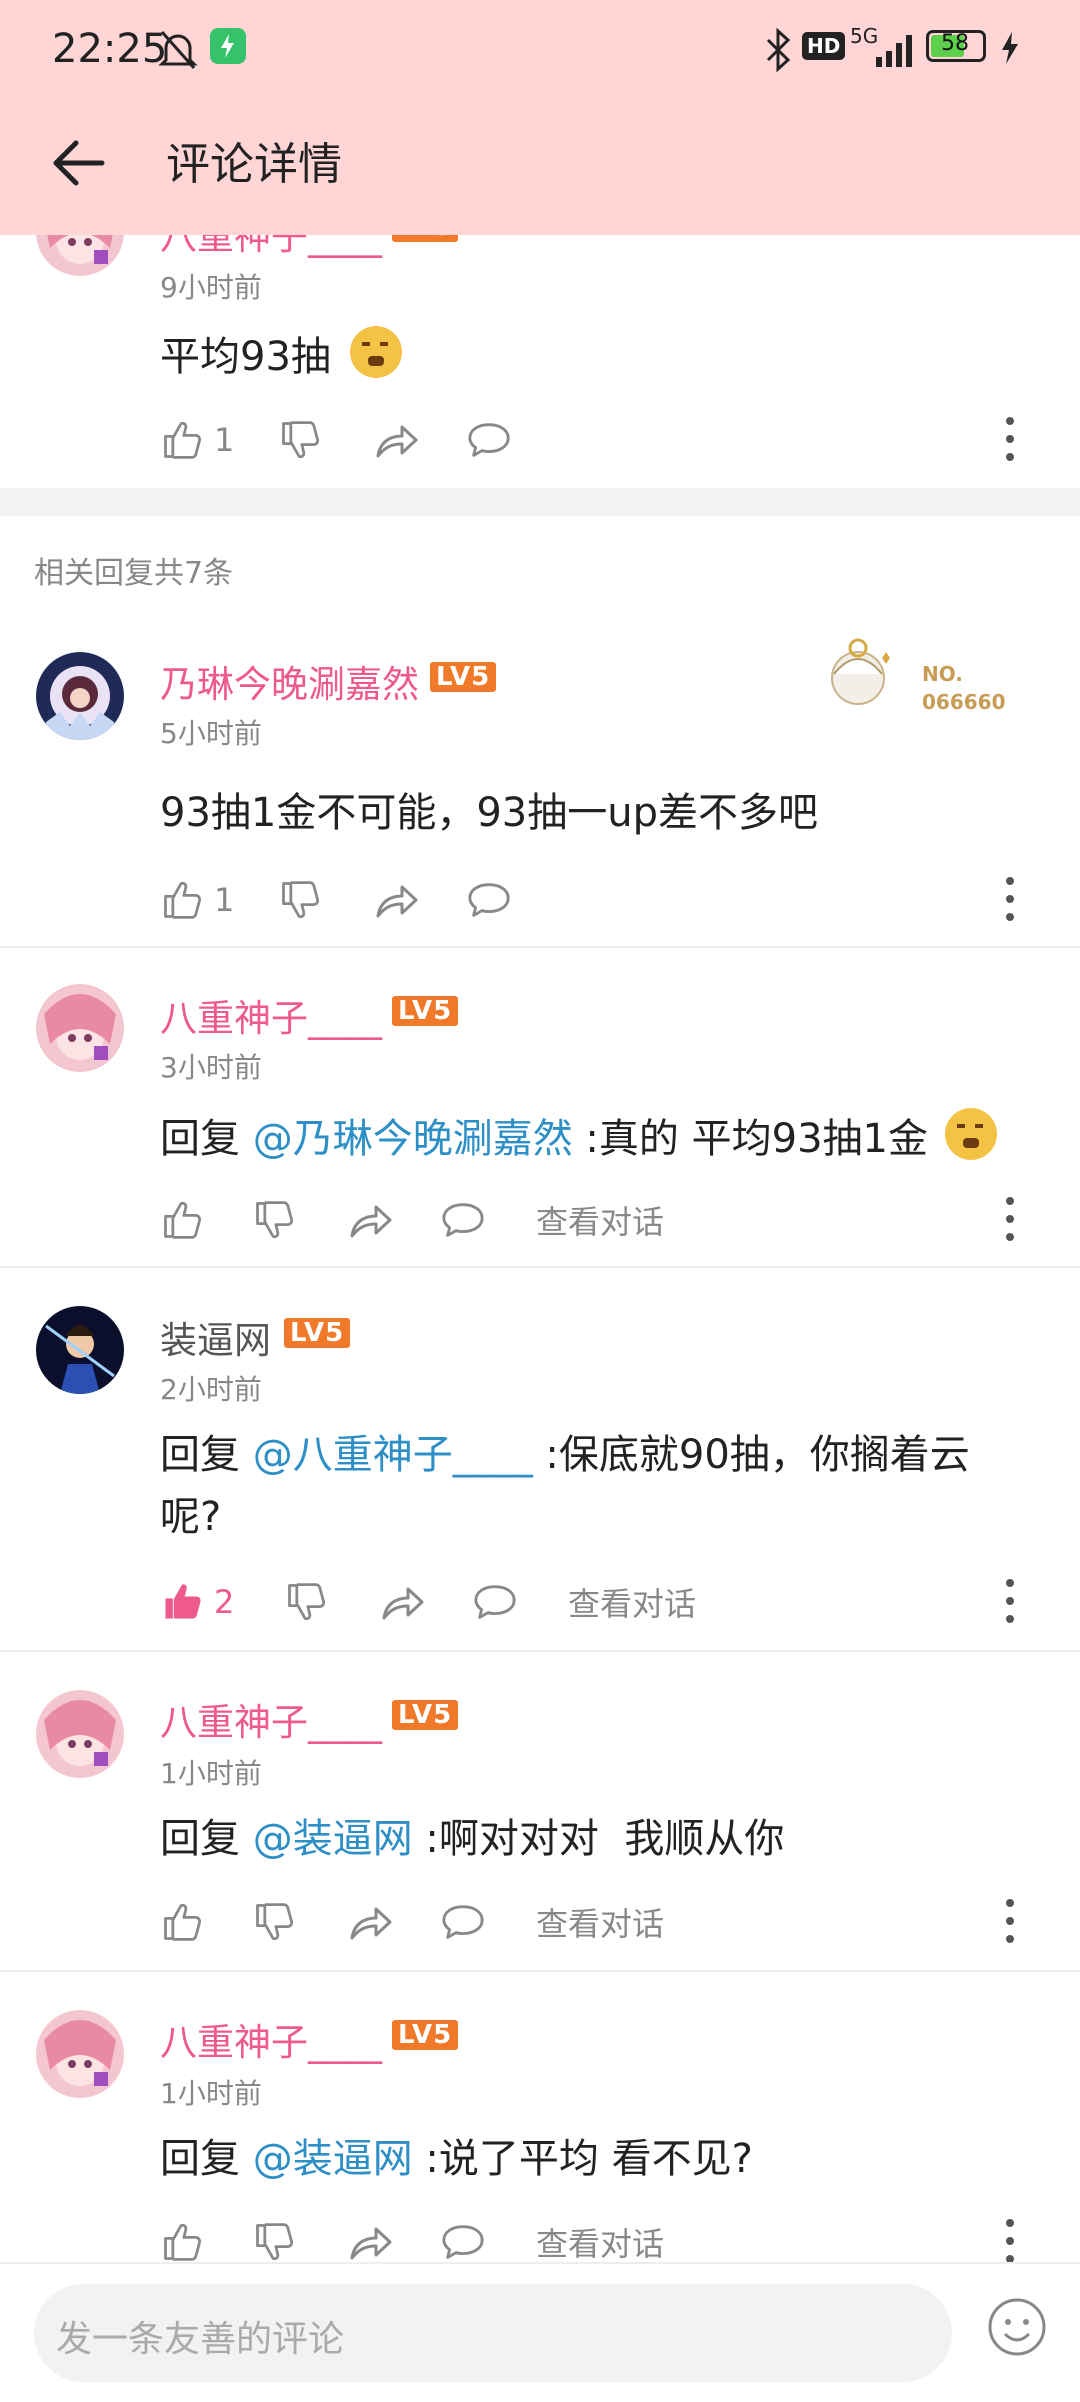  What do you see at coordinates (245, 357) in the screenshot?
I see `comment-body: 平均93抽` at bounding box center [245, 357].